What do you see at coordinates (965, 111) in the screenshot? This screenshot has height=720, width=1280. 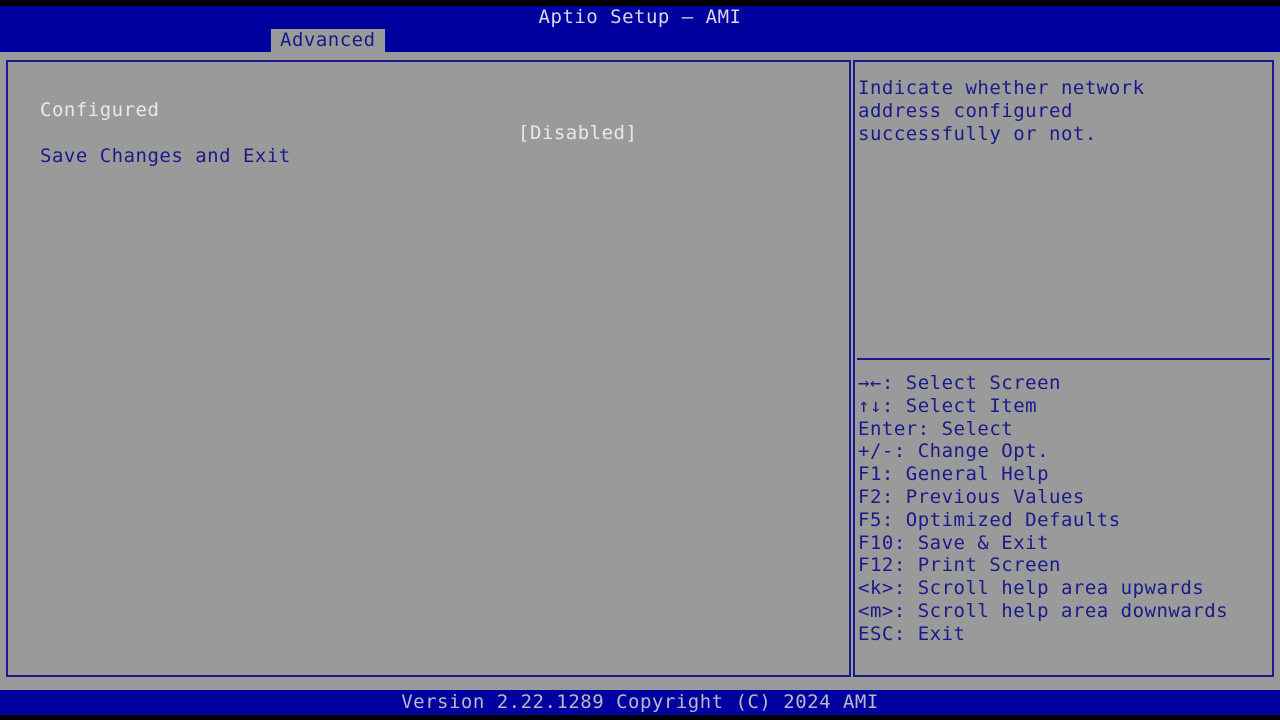 I see `help-line: address configured` at bounding box center [965, 111].